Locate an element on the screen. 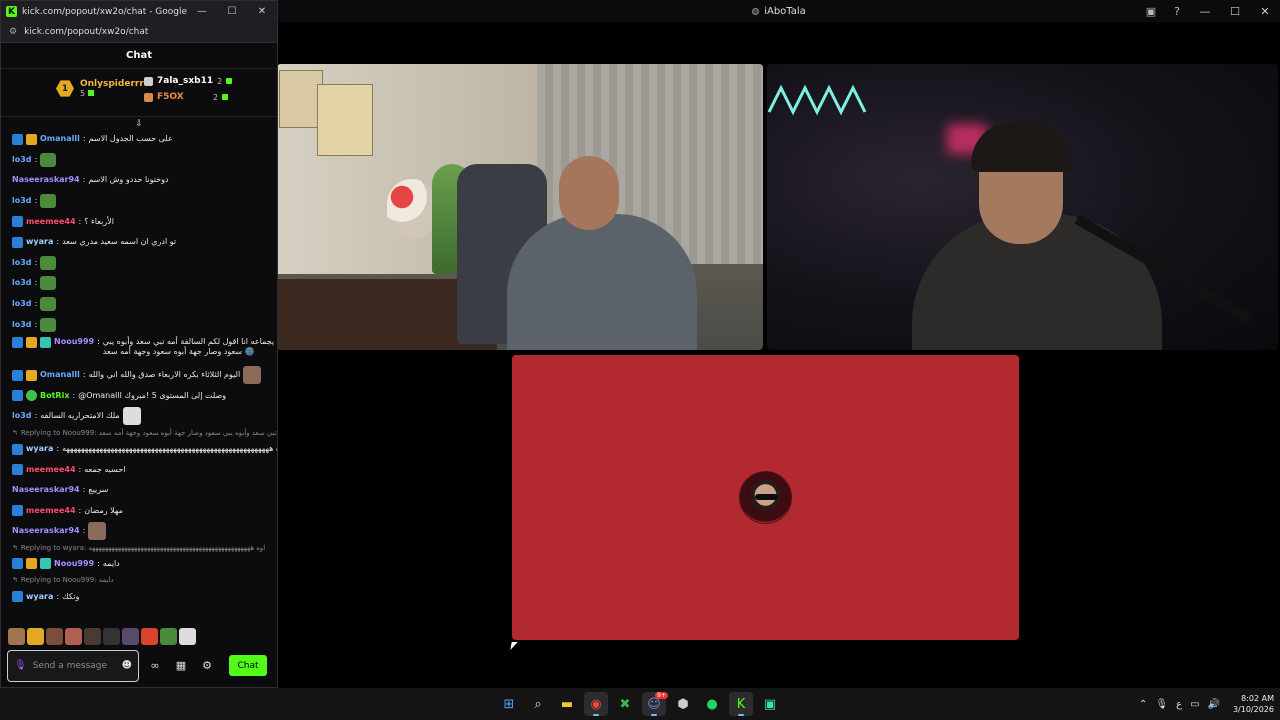  reply-context: ↰ Replying to Noou999: دايمه is located at coordinates (144, 580).